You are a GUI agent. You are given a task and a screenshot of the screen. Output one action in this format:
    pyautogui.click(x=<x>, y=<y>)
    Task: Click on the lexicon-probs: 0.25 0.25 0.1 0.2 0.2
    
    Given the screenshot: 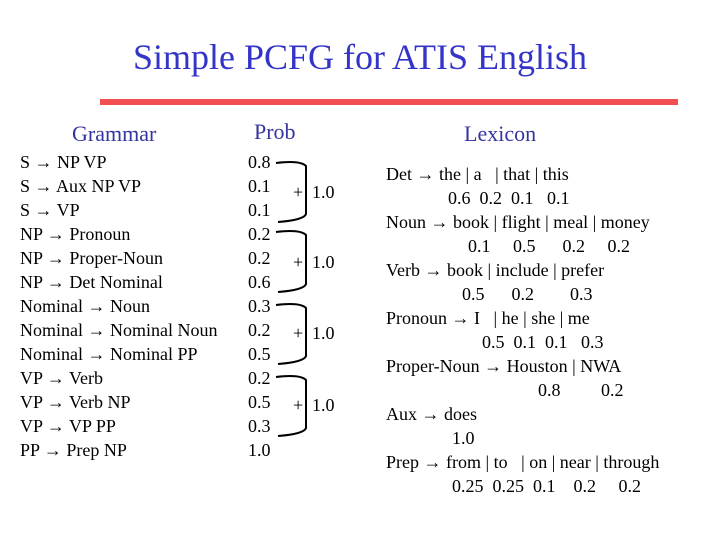 What is the action you would take?
    pyautogui.click(x=546, y=486)
    